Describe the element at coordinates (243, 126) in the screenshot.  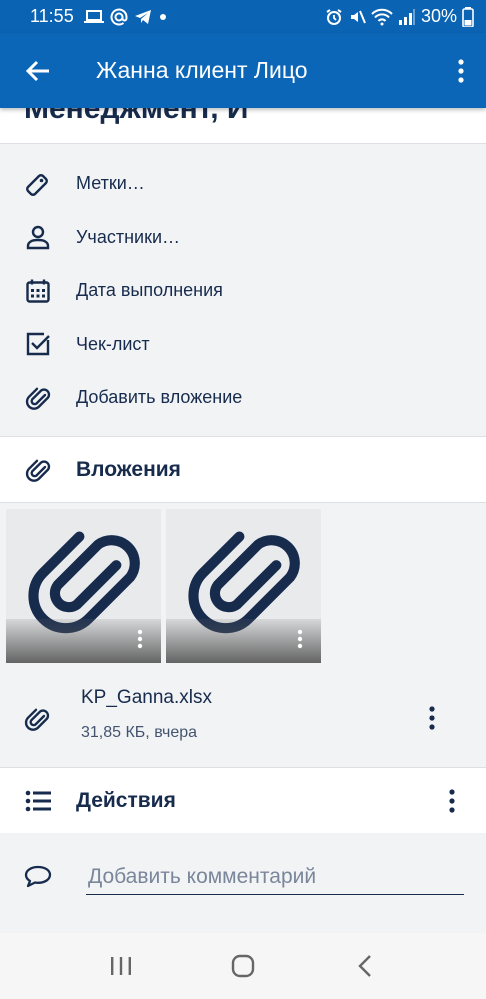
I see `card-title-strip: Менеджмент, И` at that location.